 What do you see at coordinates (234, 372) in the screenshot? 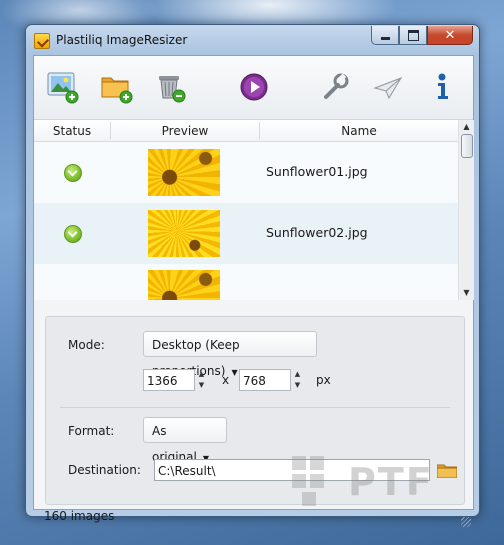
I see `chevron-down-icon: ▼` at bounding box center [234, 372].